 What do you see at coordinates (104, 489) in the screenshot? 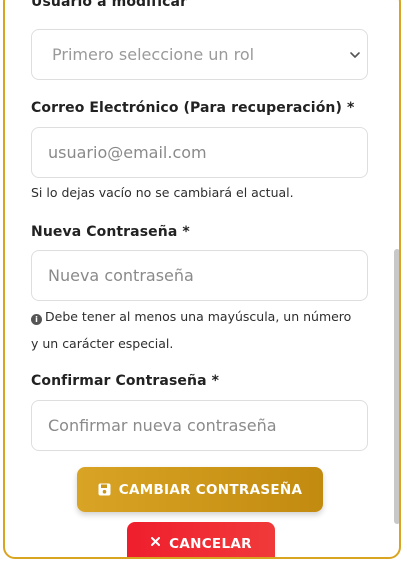
I see `save-icon` at bounding box center [104, 489].